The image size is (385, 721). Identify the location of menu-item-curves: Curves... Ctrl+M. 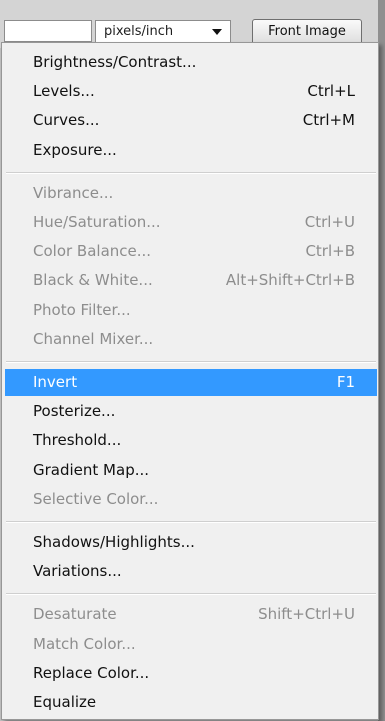
(191, 120).